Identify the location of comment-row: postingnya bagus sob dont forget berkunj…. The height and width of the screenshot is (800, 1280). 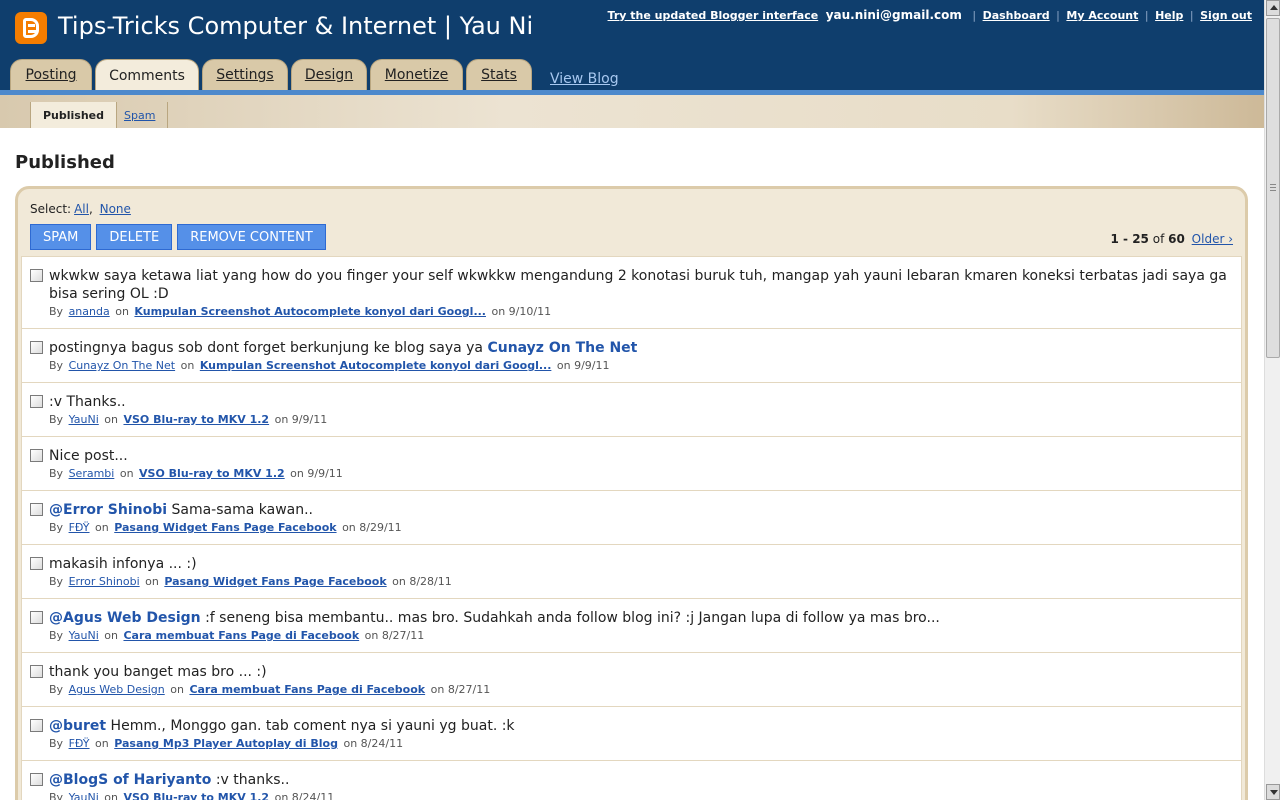
(631, 356).